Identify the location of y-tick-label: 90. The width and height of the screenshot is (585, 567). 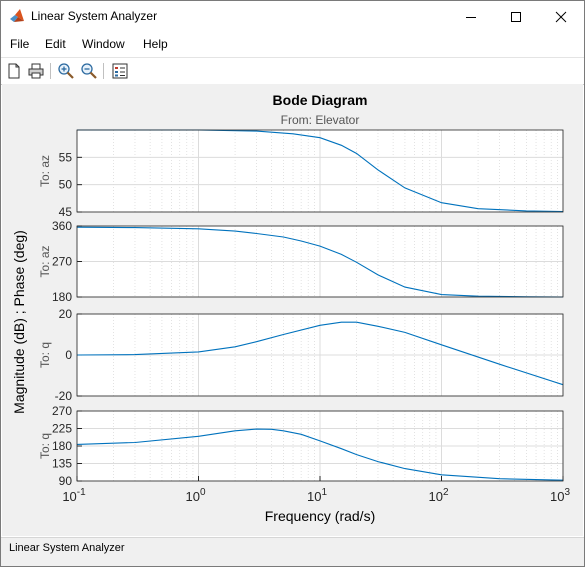
(66, 481).